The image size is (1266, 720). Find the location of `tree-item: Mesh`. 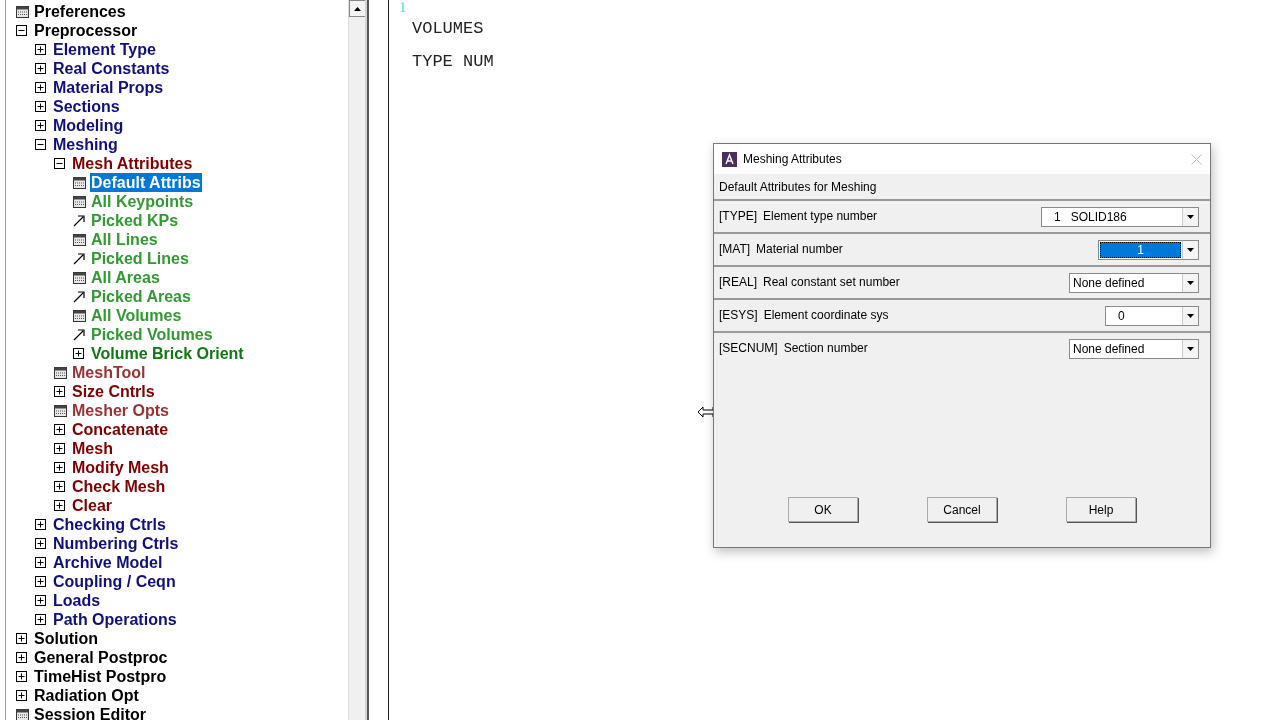

tree-item: Mesh is located at coordinates (92, 448).